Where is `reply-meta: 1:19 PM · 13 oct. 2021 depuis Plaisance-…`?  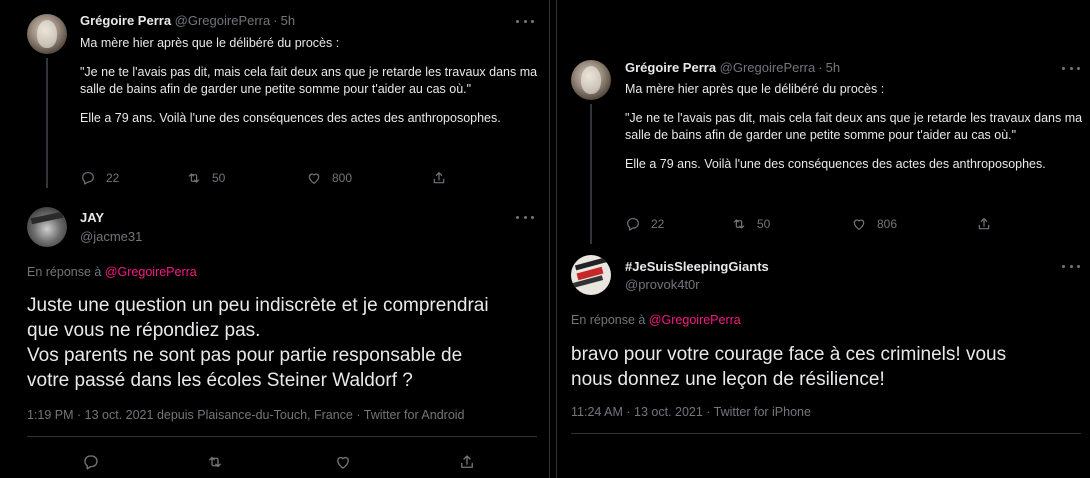
reply-meta: 1:19 PM · 13 oct. 2021 depuis Plaisance-… is located at coordinates (246, 415).